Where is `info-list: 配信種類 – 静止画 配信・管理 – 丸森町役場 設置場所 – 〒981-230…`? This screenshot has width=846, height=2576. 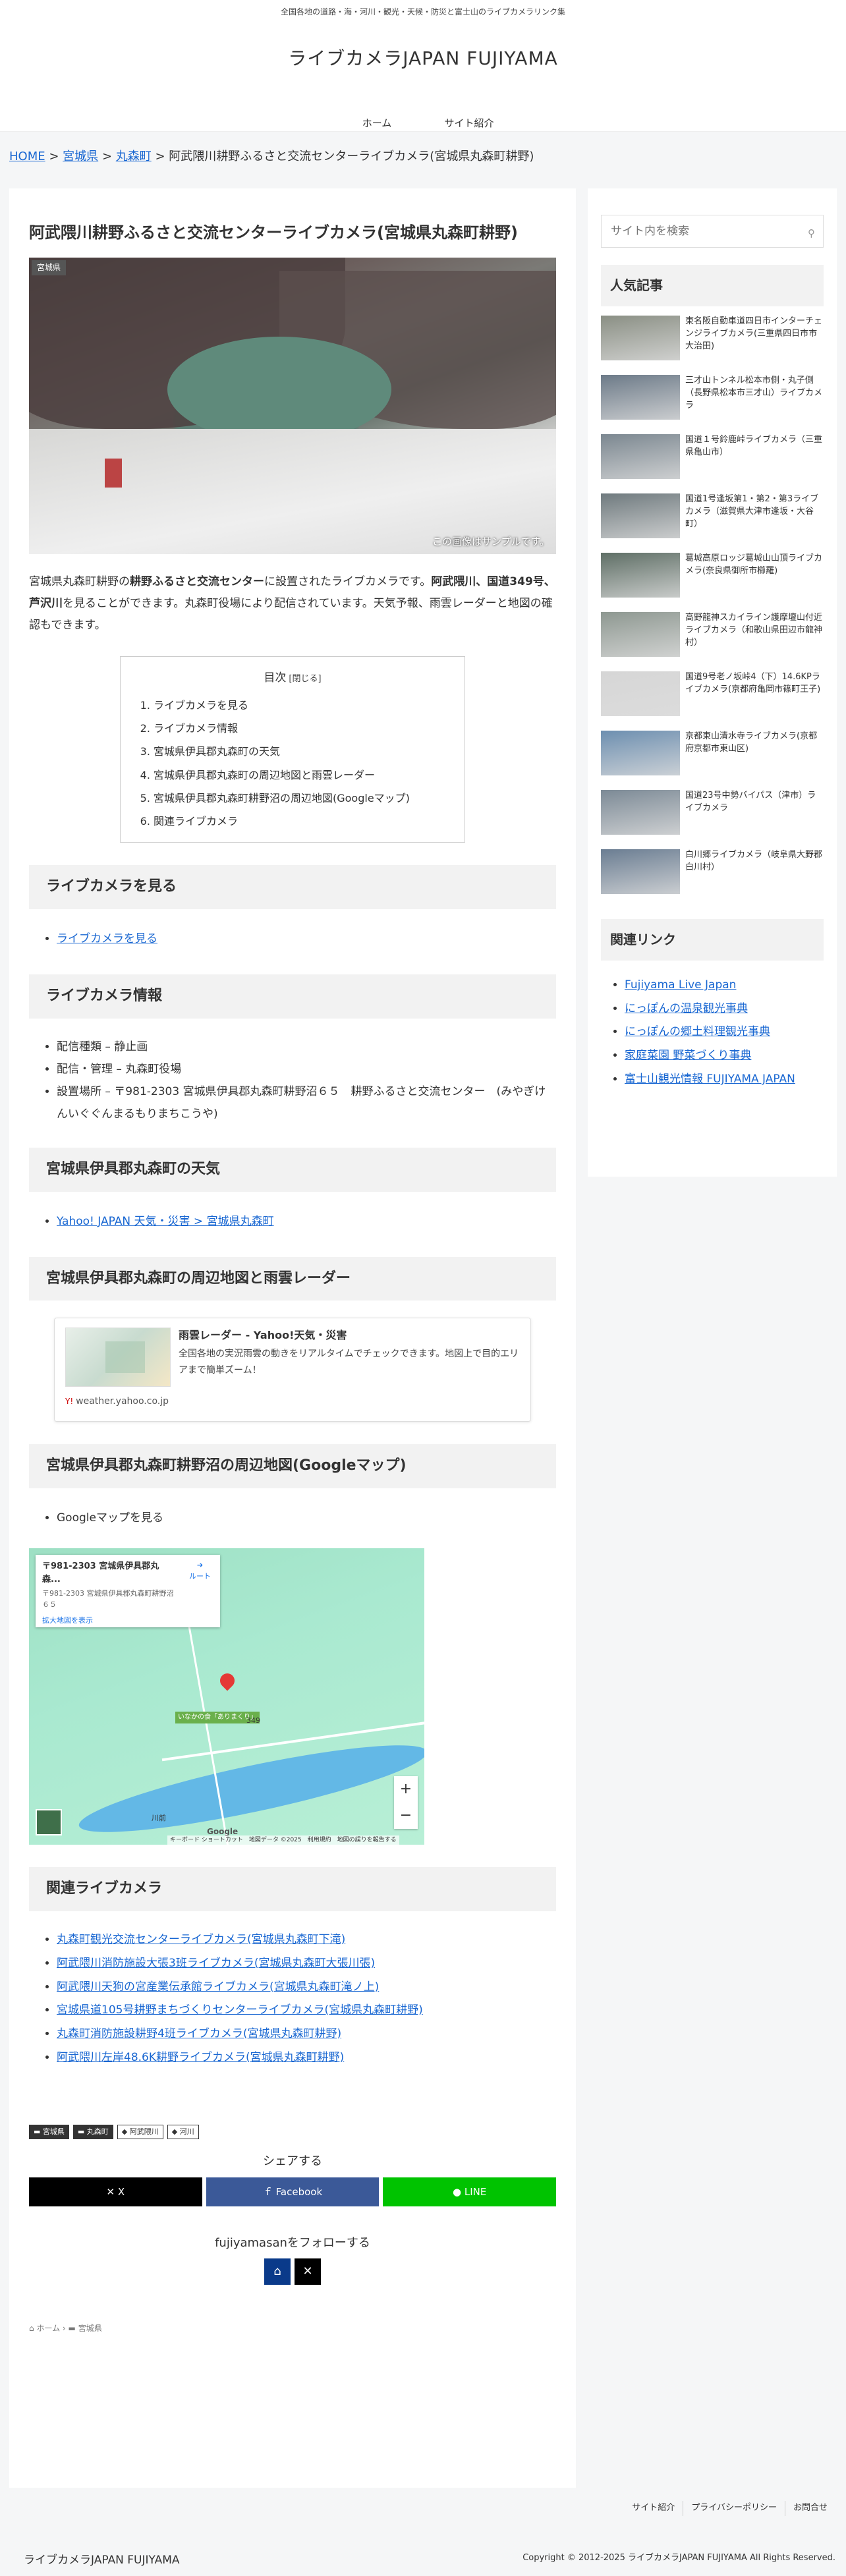 info-list: 配信種類 – 静止画 配信・管理 – 丸森町役場 設置場所 – 〒981-230… is located at coordinates (292, 1080).